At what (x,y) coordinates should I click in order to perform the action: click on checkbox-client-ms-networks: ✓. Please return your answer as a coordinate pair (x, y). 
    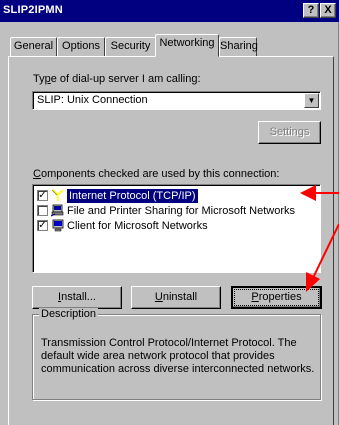
    Looking at the image, I should click on (42, 225).